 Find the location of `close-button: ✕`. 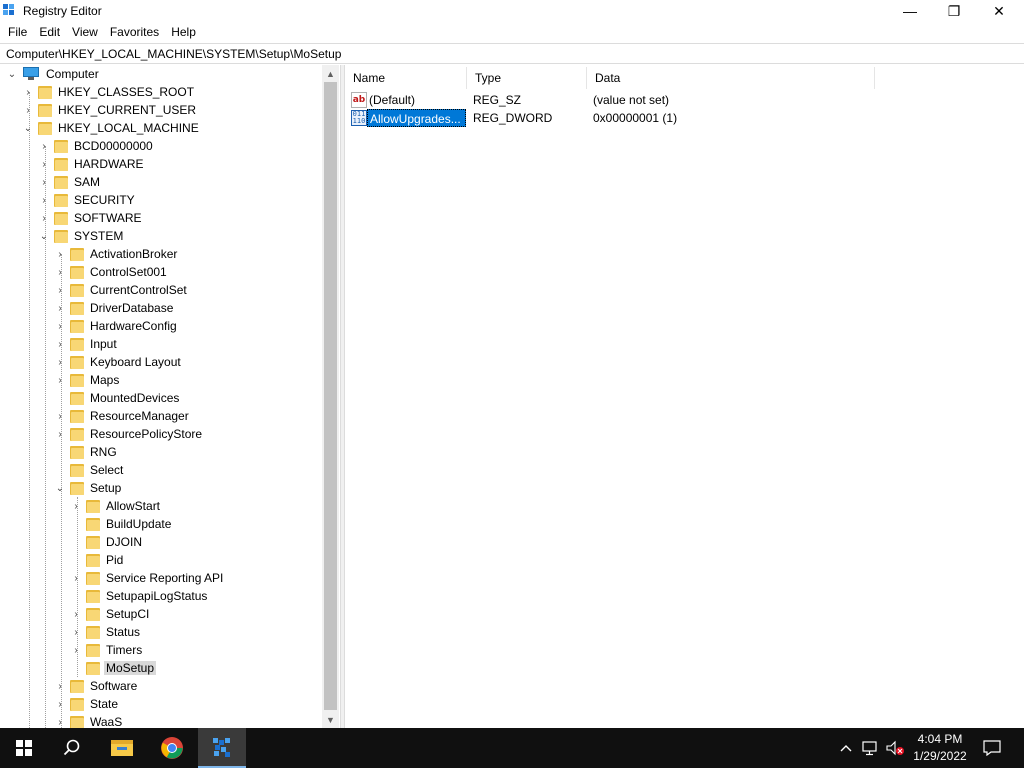

close-button: ✕ is located at coordinates (999, 11).